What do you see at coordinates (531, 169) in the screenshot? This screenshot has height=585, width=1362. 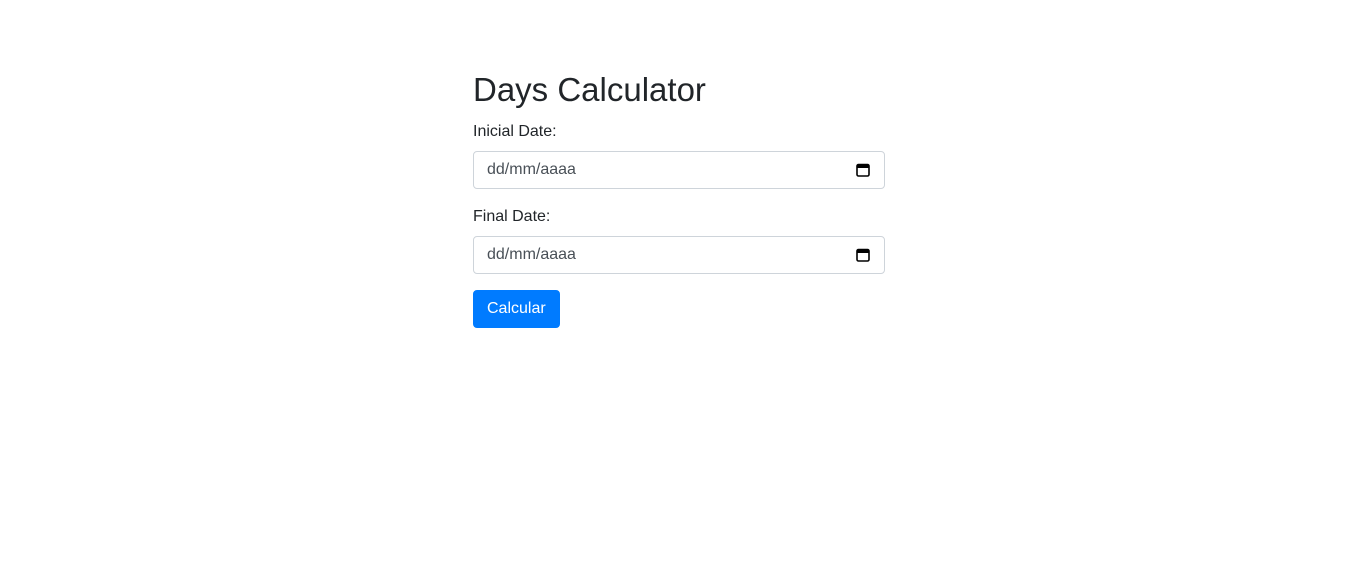 I see `initial-date-placeholder: dd/mm/aaaa` at bounding box center [531, 169].